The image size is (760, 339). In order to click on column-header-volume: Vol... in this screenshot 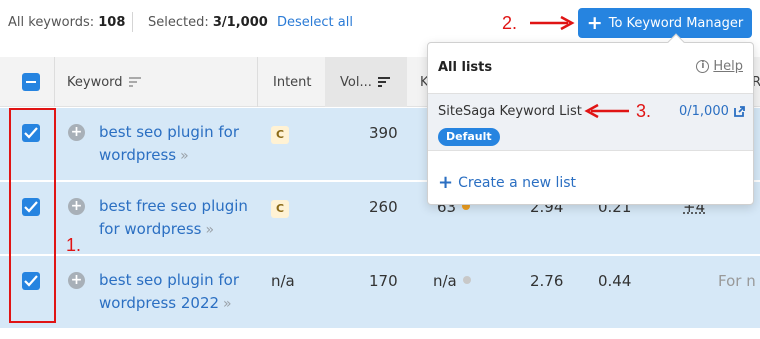, I will do `click(366, 82)`.